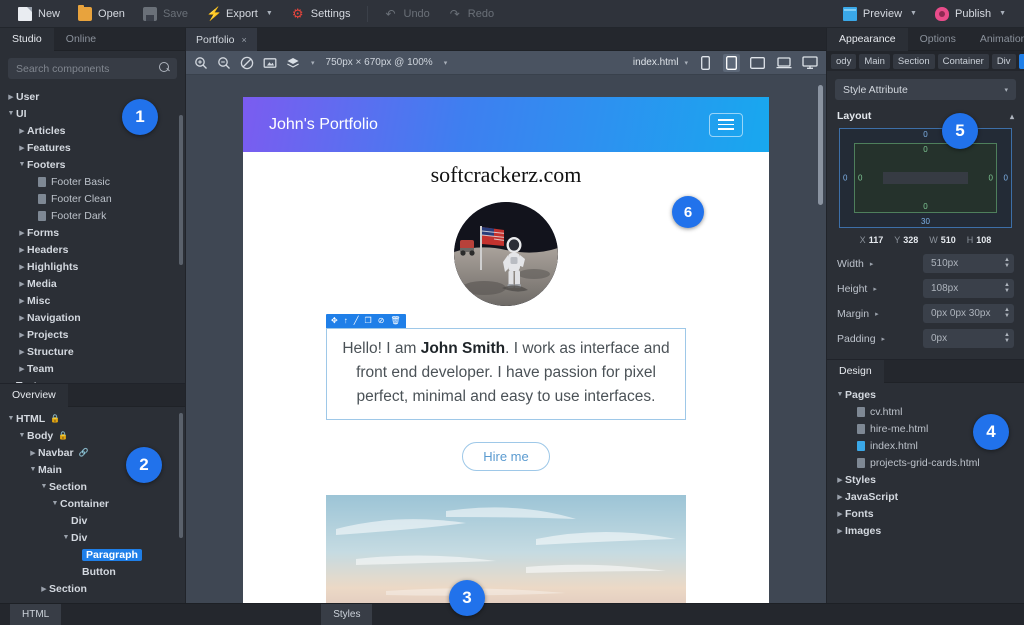 The width and height of the screenshot is (1024, 625). Describe the element at coordinates (395, 321) in the screenshot. I see `delete-icon: 🗑` at that location.